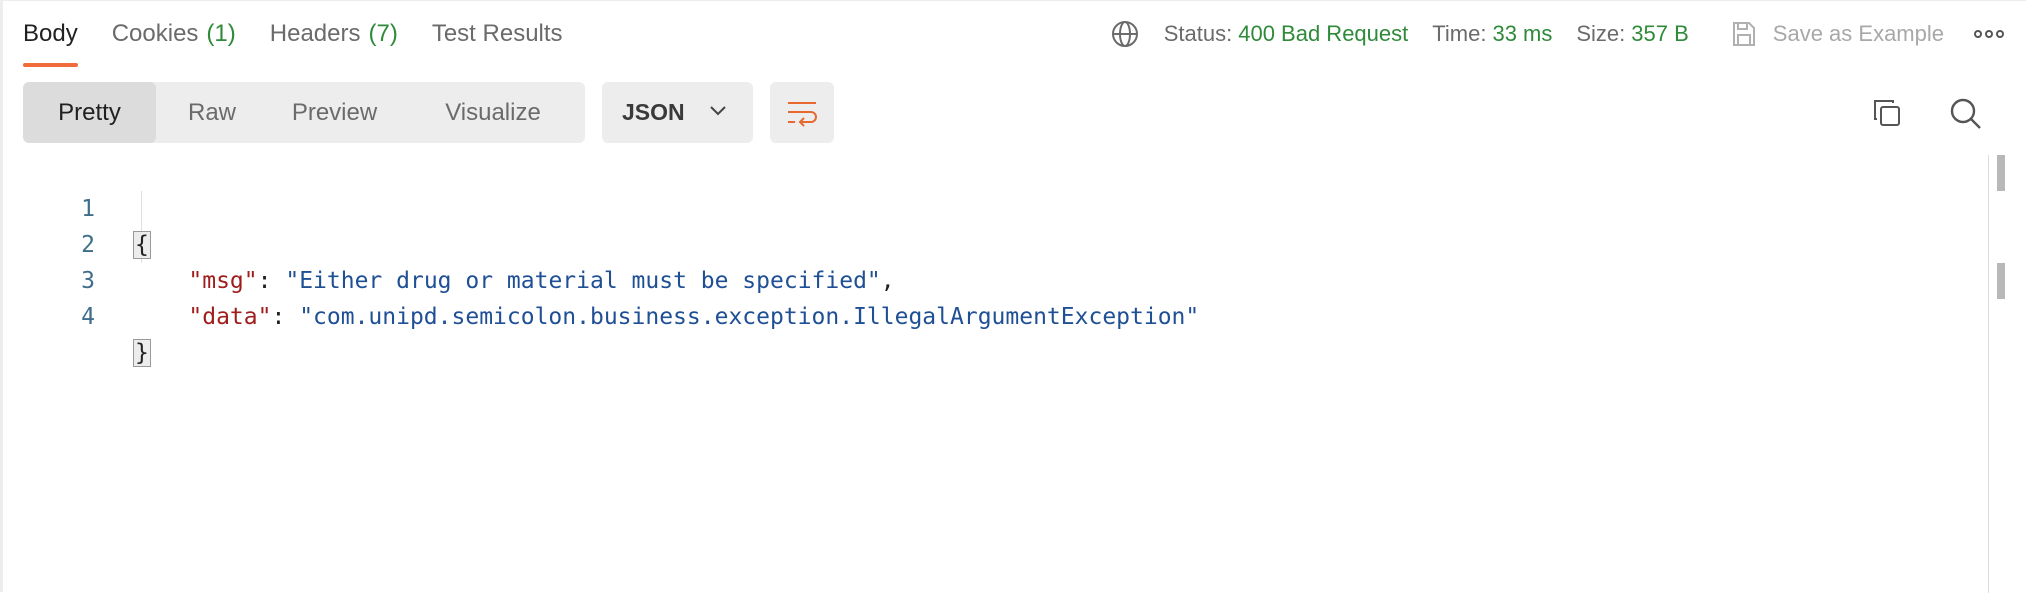 The image size is (2026, 593). Describe the element at coordinates (1887, 113) in the screenshot. I see `copy-icon` at that location.